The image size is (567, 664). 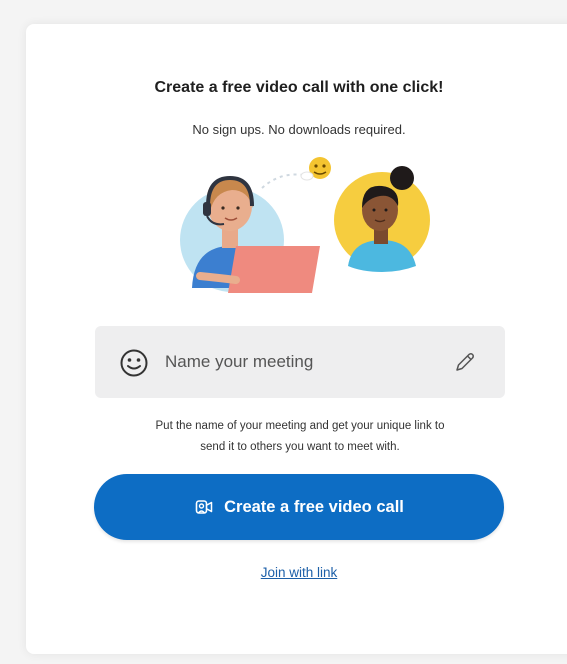 What do you see at coordinates (300, 447) in the screenshot?
I see `helper-text-line2: send it to others you want to meet with.` at bounding box center [300, 447].